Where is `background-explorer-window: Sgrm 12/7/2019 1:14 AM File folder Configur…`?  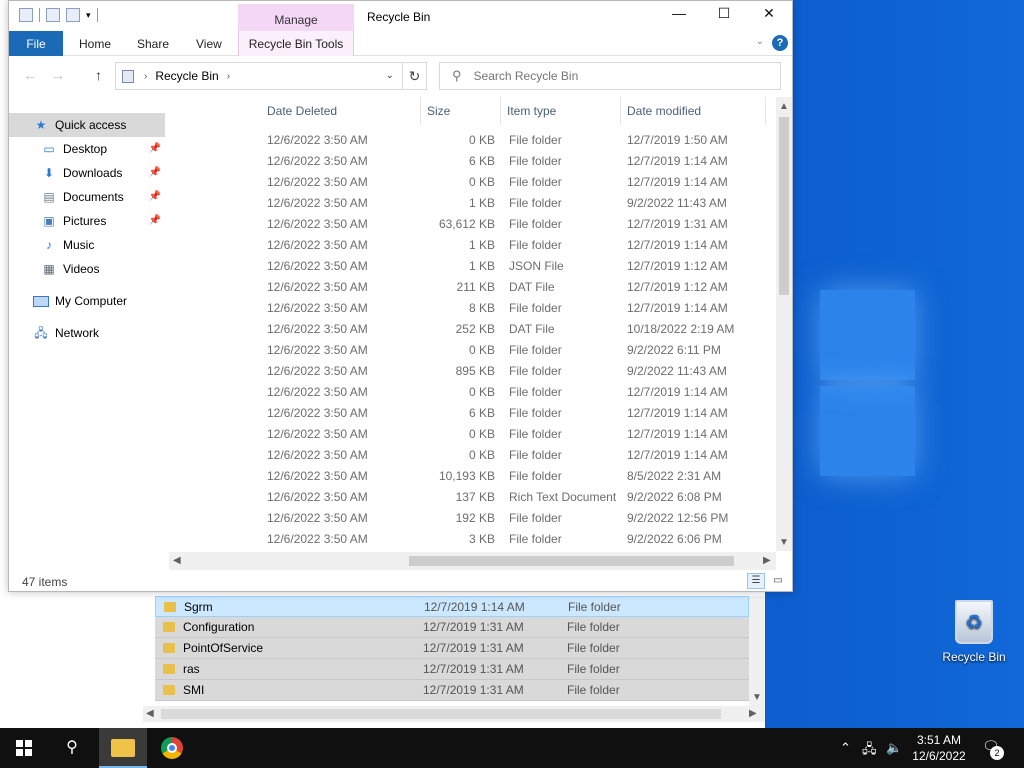 background-explorer-window: Sgrm 12/7/2019 1:14 AM File folder Configur… is located at coordinates (382, 660).